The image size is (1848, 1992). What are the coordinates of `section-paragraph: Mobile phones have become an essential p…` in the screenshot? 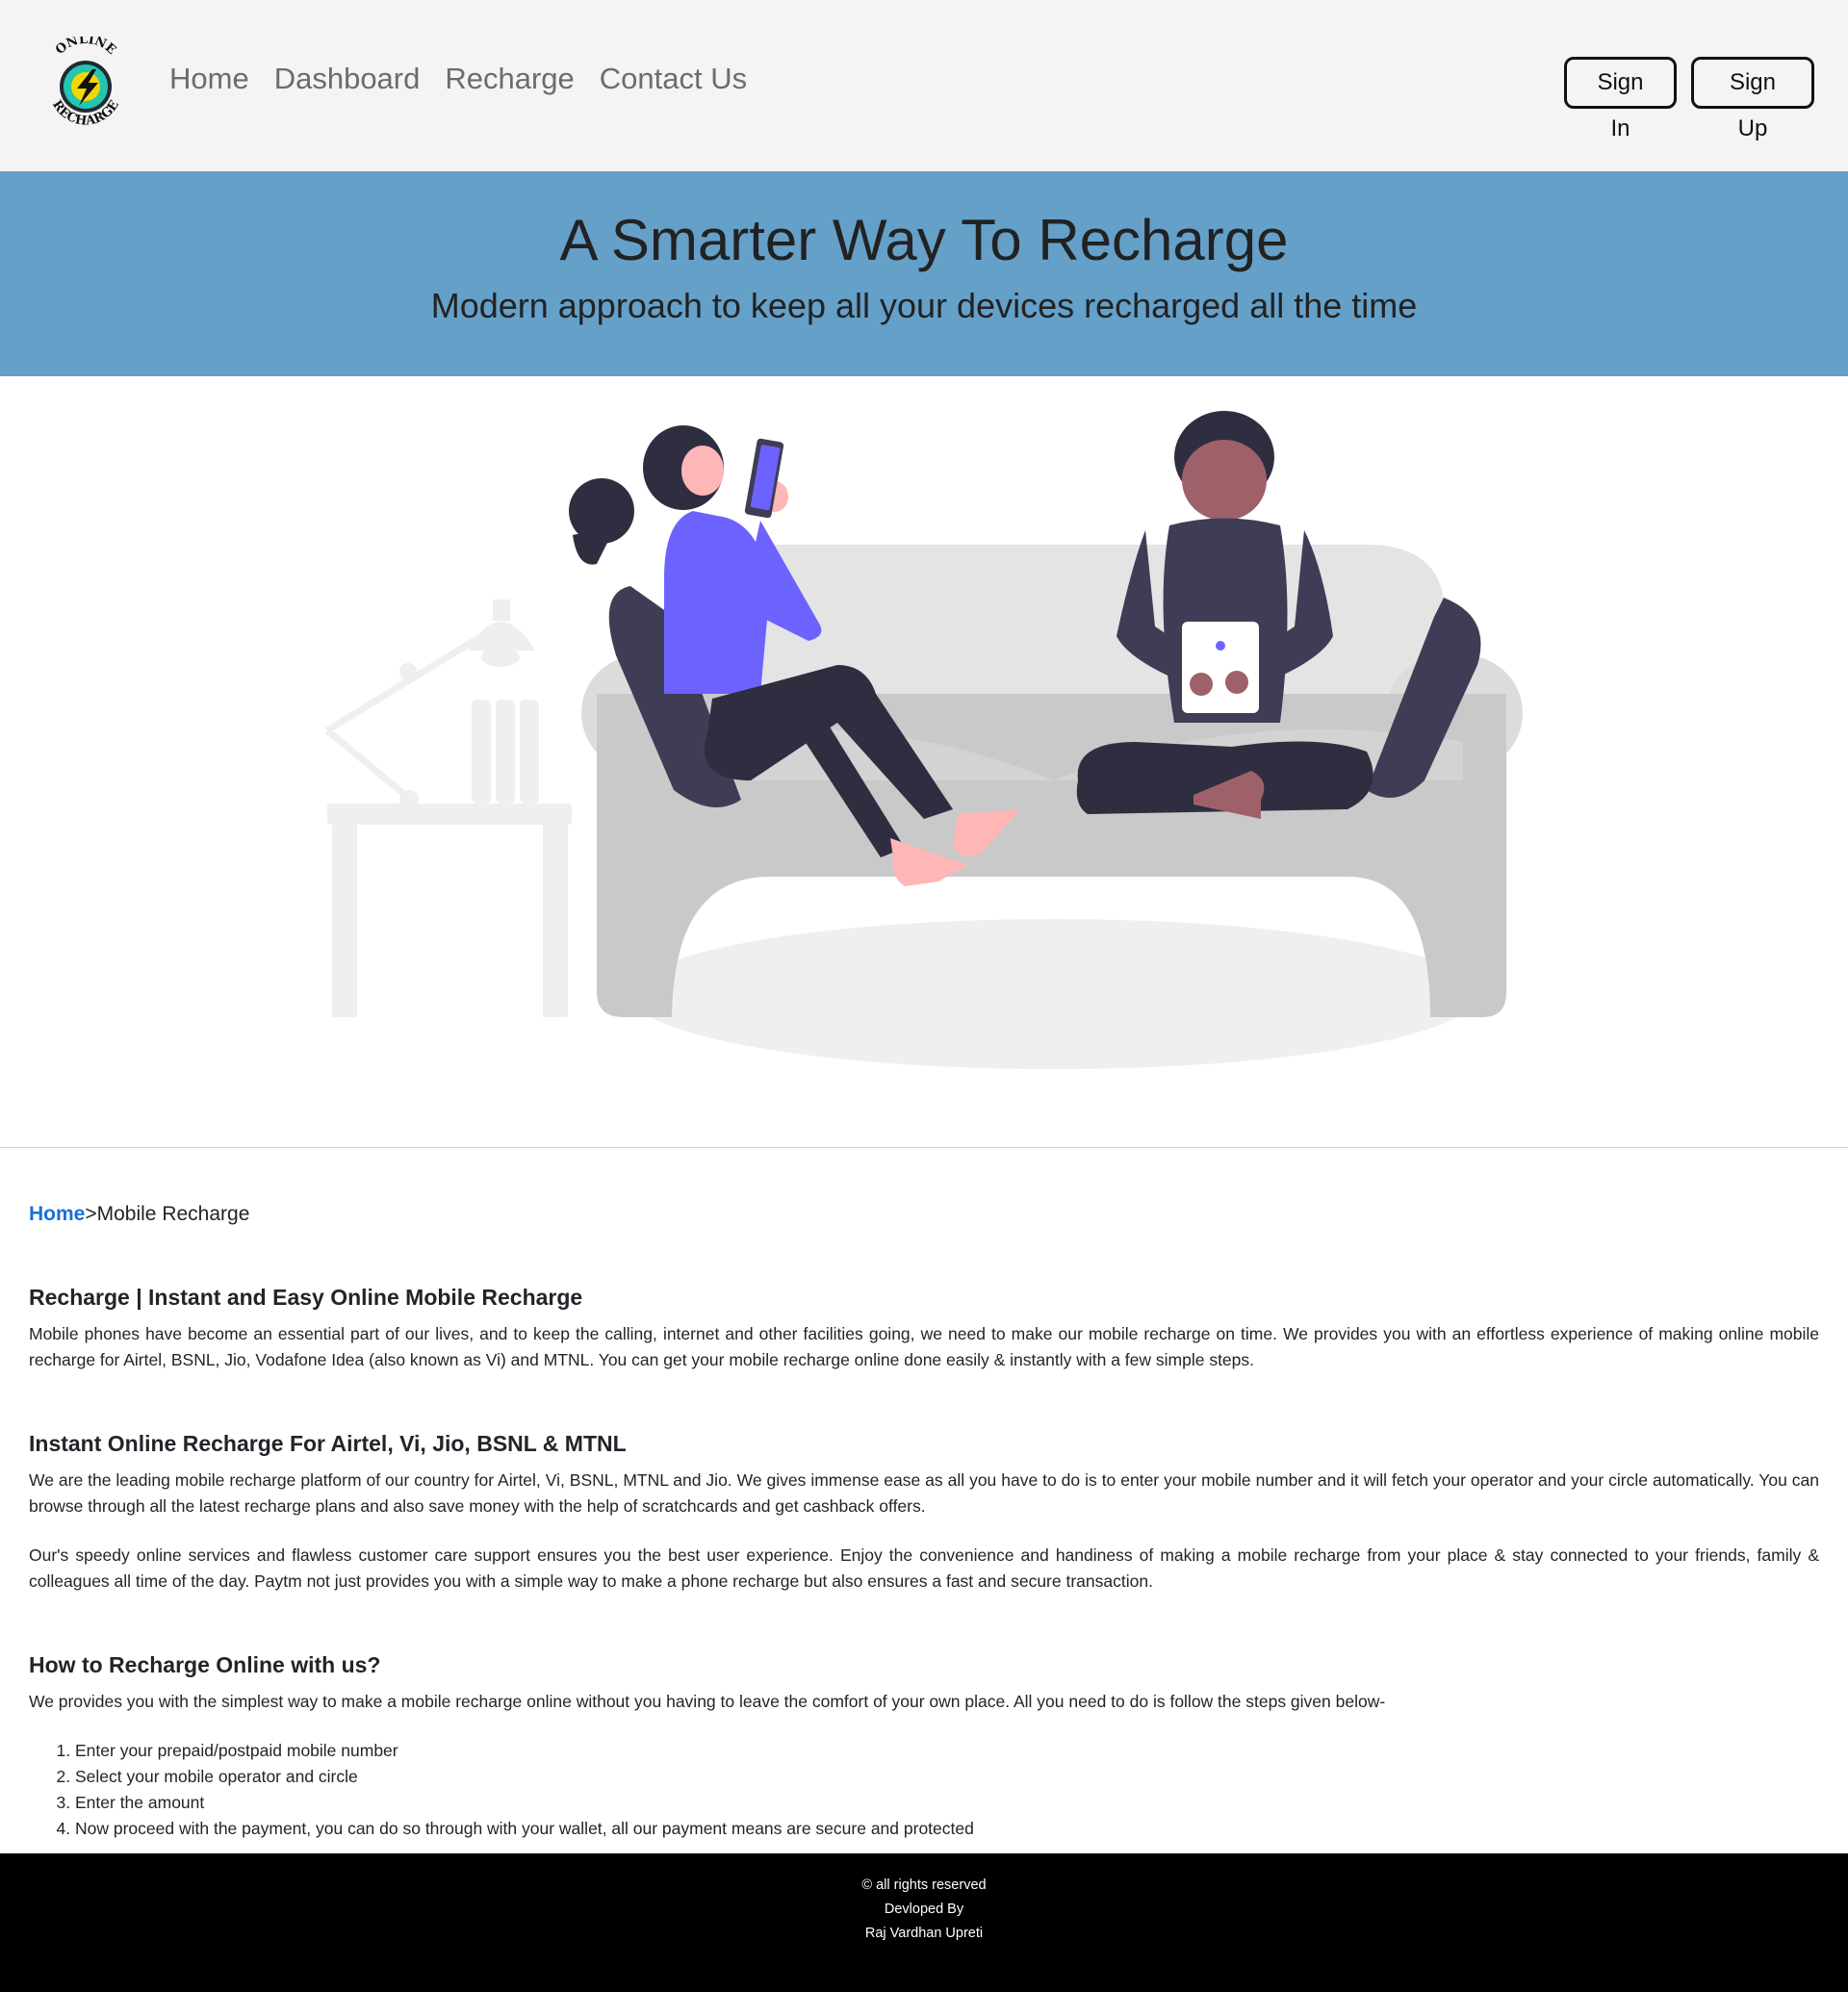 It's located at (924, 1347).